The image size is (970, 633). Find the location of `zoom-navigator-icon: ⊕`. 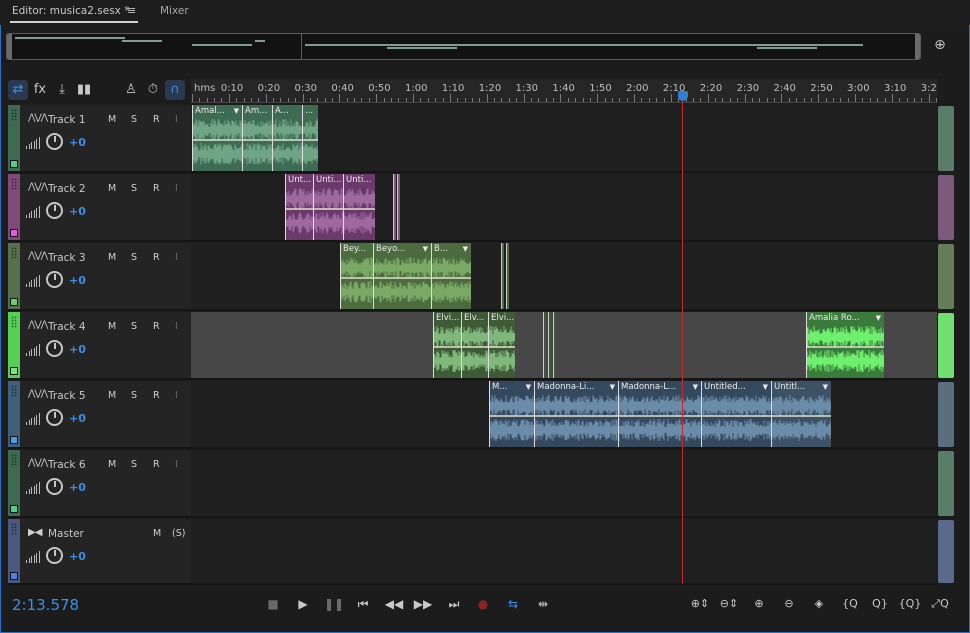

zoom-navigator-icon: ⊕ is located at coordinates (940, 47).